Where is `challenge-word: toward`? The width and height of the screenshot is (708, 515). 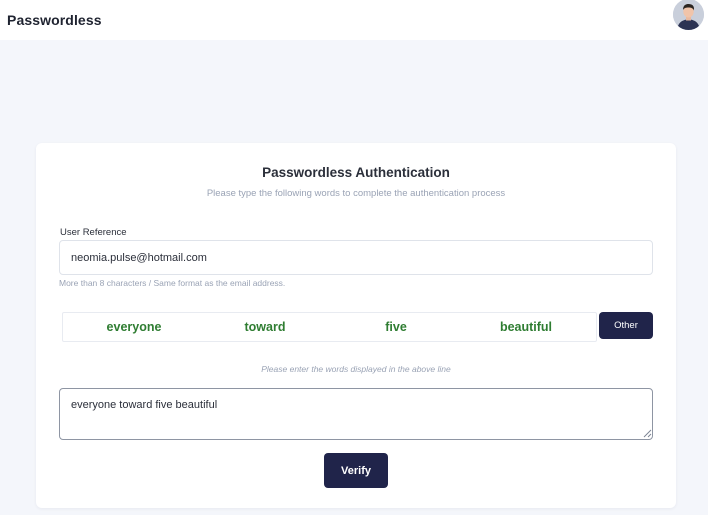 challenge-word: toward is located at coordinates (265, 327).